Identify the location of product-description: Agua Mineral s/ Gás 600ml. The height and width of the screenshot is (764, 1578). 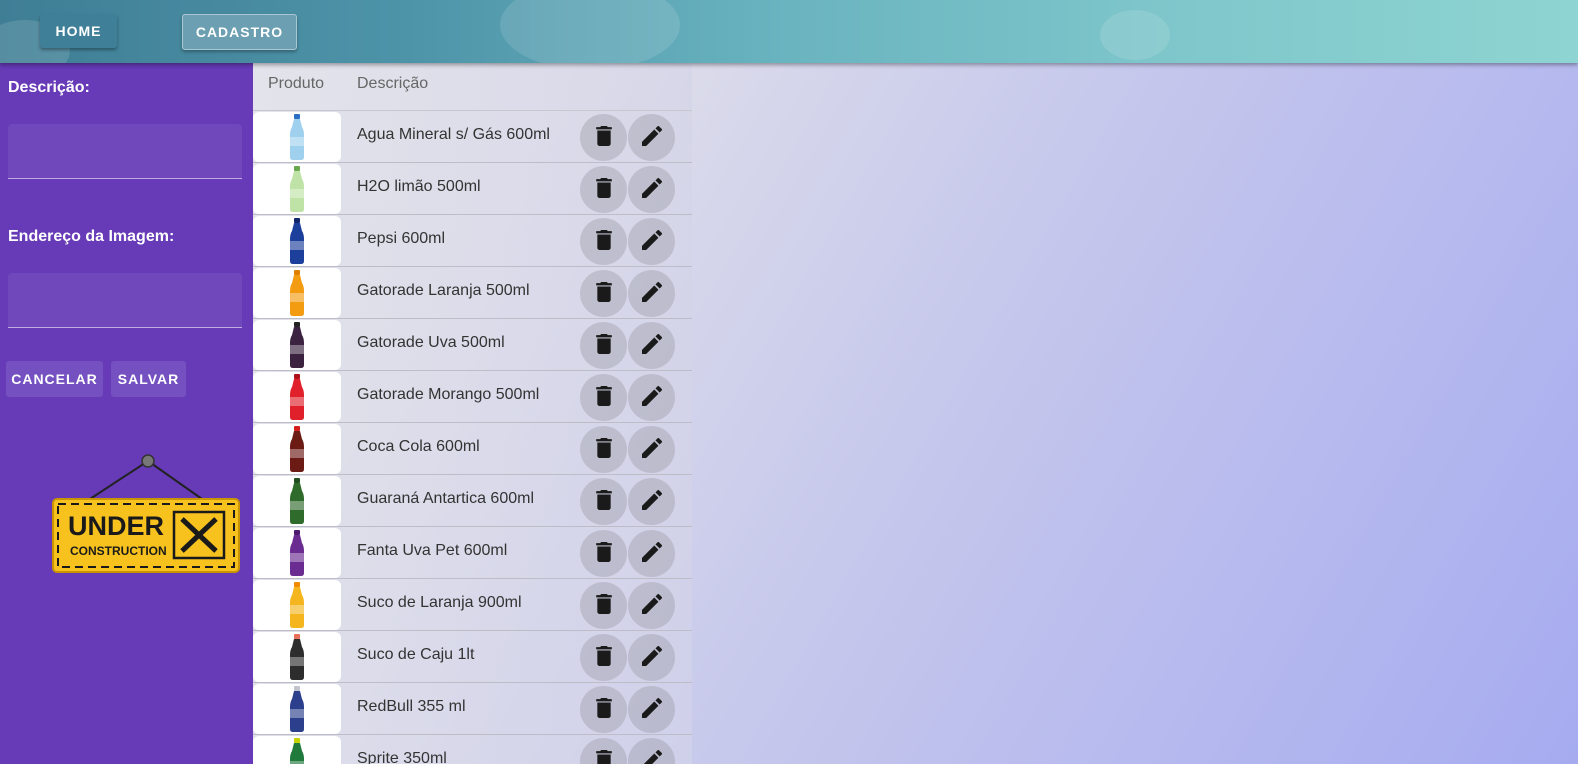
(453, 134).